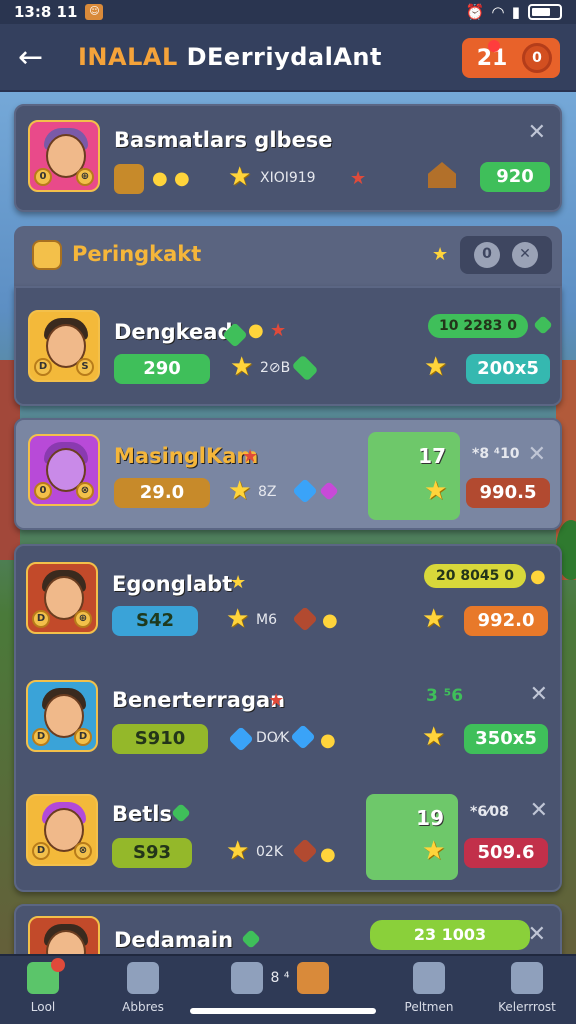 The width and height of the screenshot is (576, 1024). I want to click on row-mini-text: 2⊘B, so click(275, 368).